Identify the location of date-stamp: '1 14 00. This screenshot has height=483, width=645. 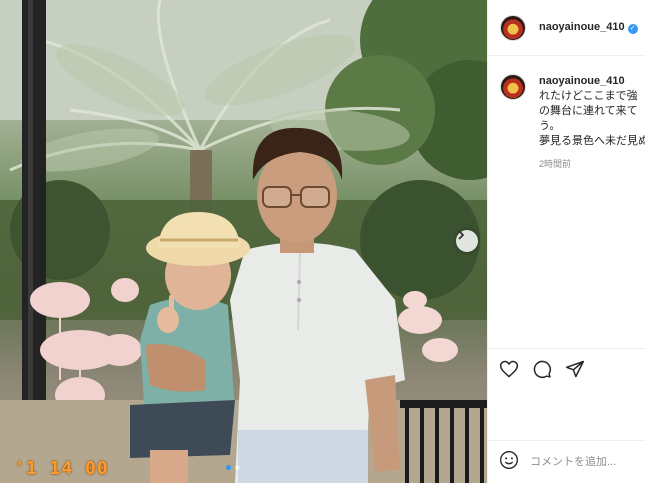
(61, 468).